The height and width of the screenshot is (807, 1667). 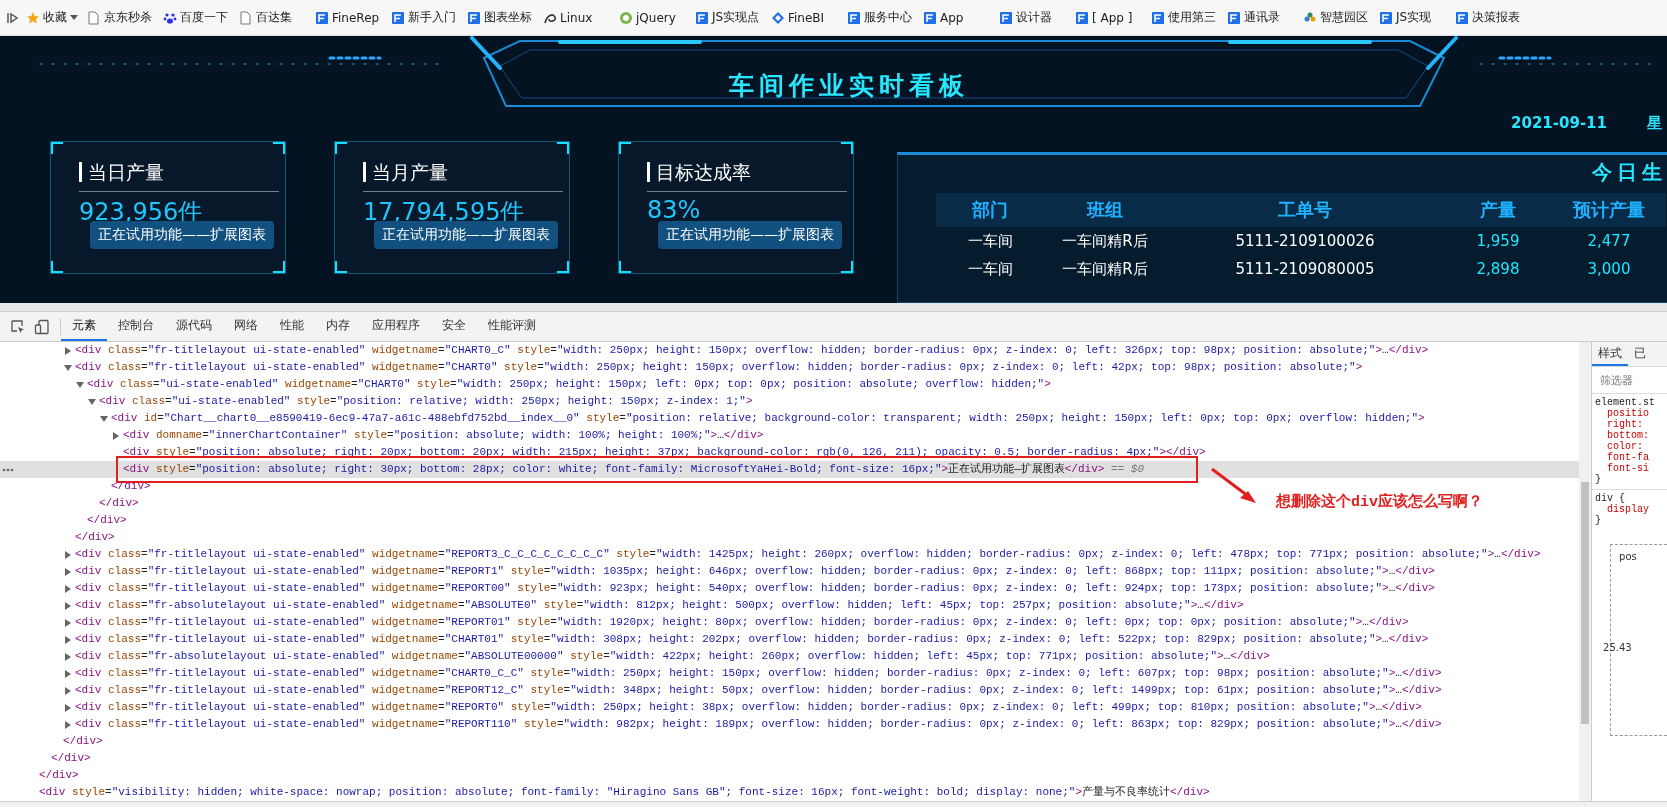 What do you see at coordinates (833, 804) in the screenshot?
I see `horizontal-scrollbar` at bounding box center [833, 804].